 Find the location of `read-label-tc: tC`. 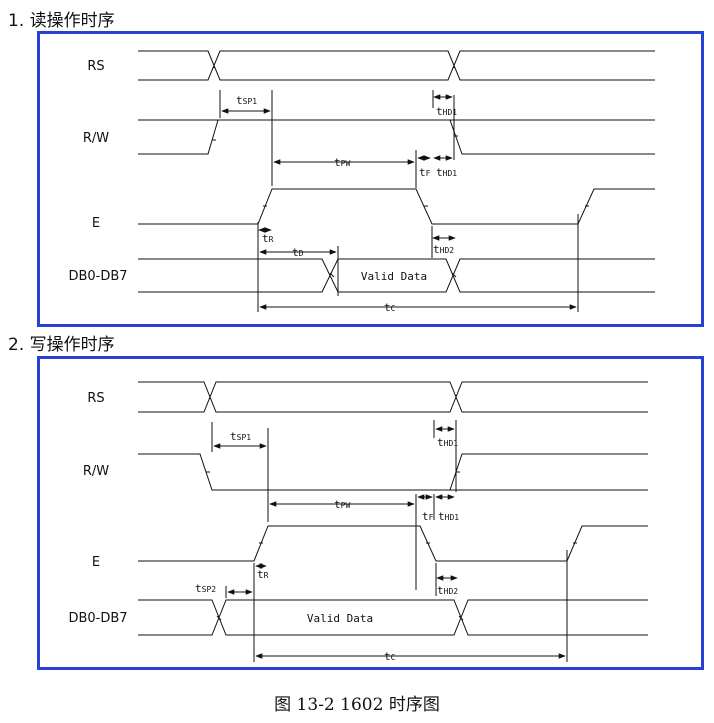

read-label-tc: tC is located at coordinates (390, 307).